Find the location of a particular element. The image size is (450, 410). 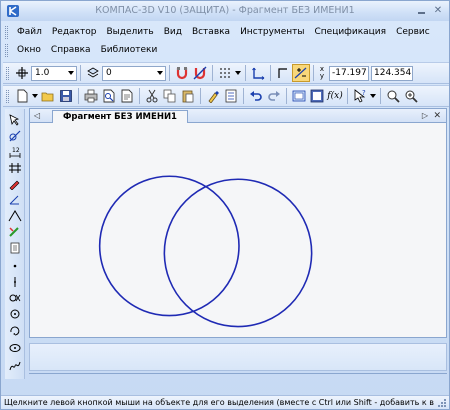

symbols-tool-icon is located at coordinates (15, 168).